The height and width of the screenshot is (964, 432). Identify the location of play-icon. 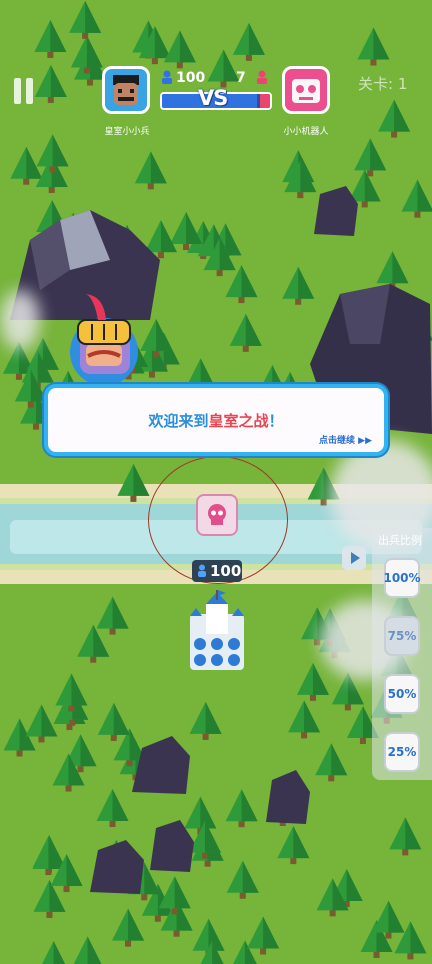
(355, 558).